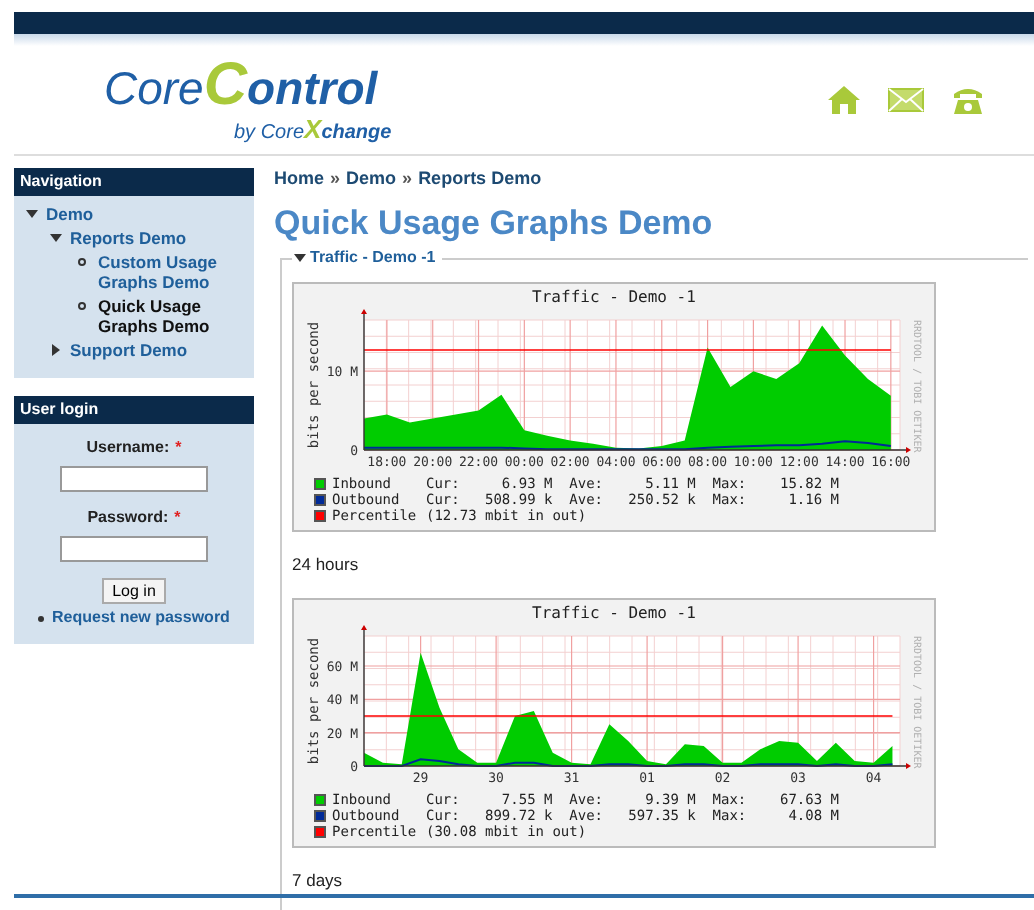  I want to click on login-button: Log in, so click(134, 591).